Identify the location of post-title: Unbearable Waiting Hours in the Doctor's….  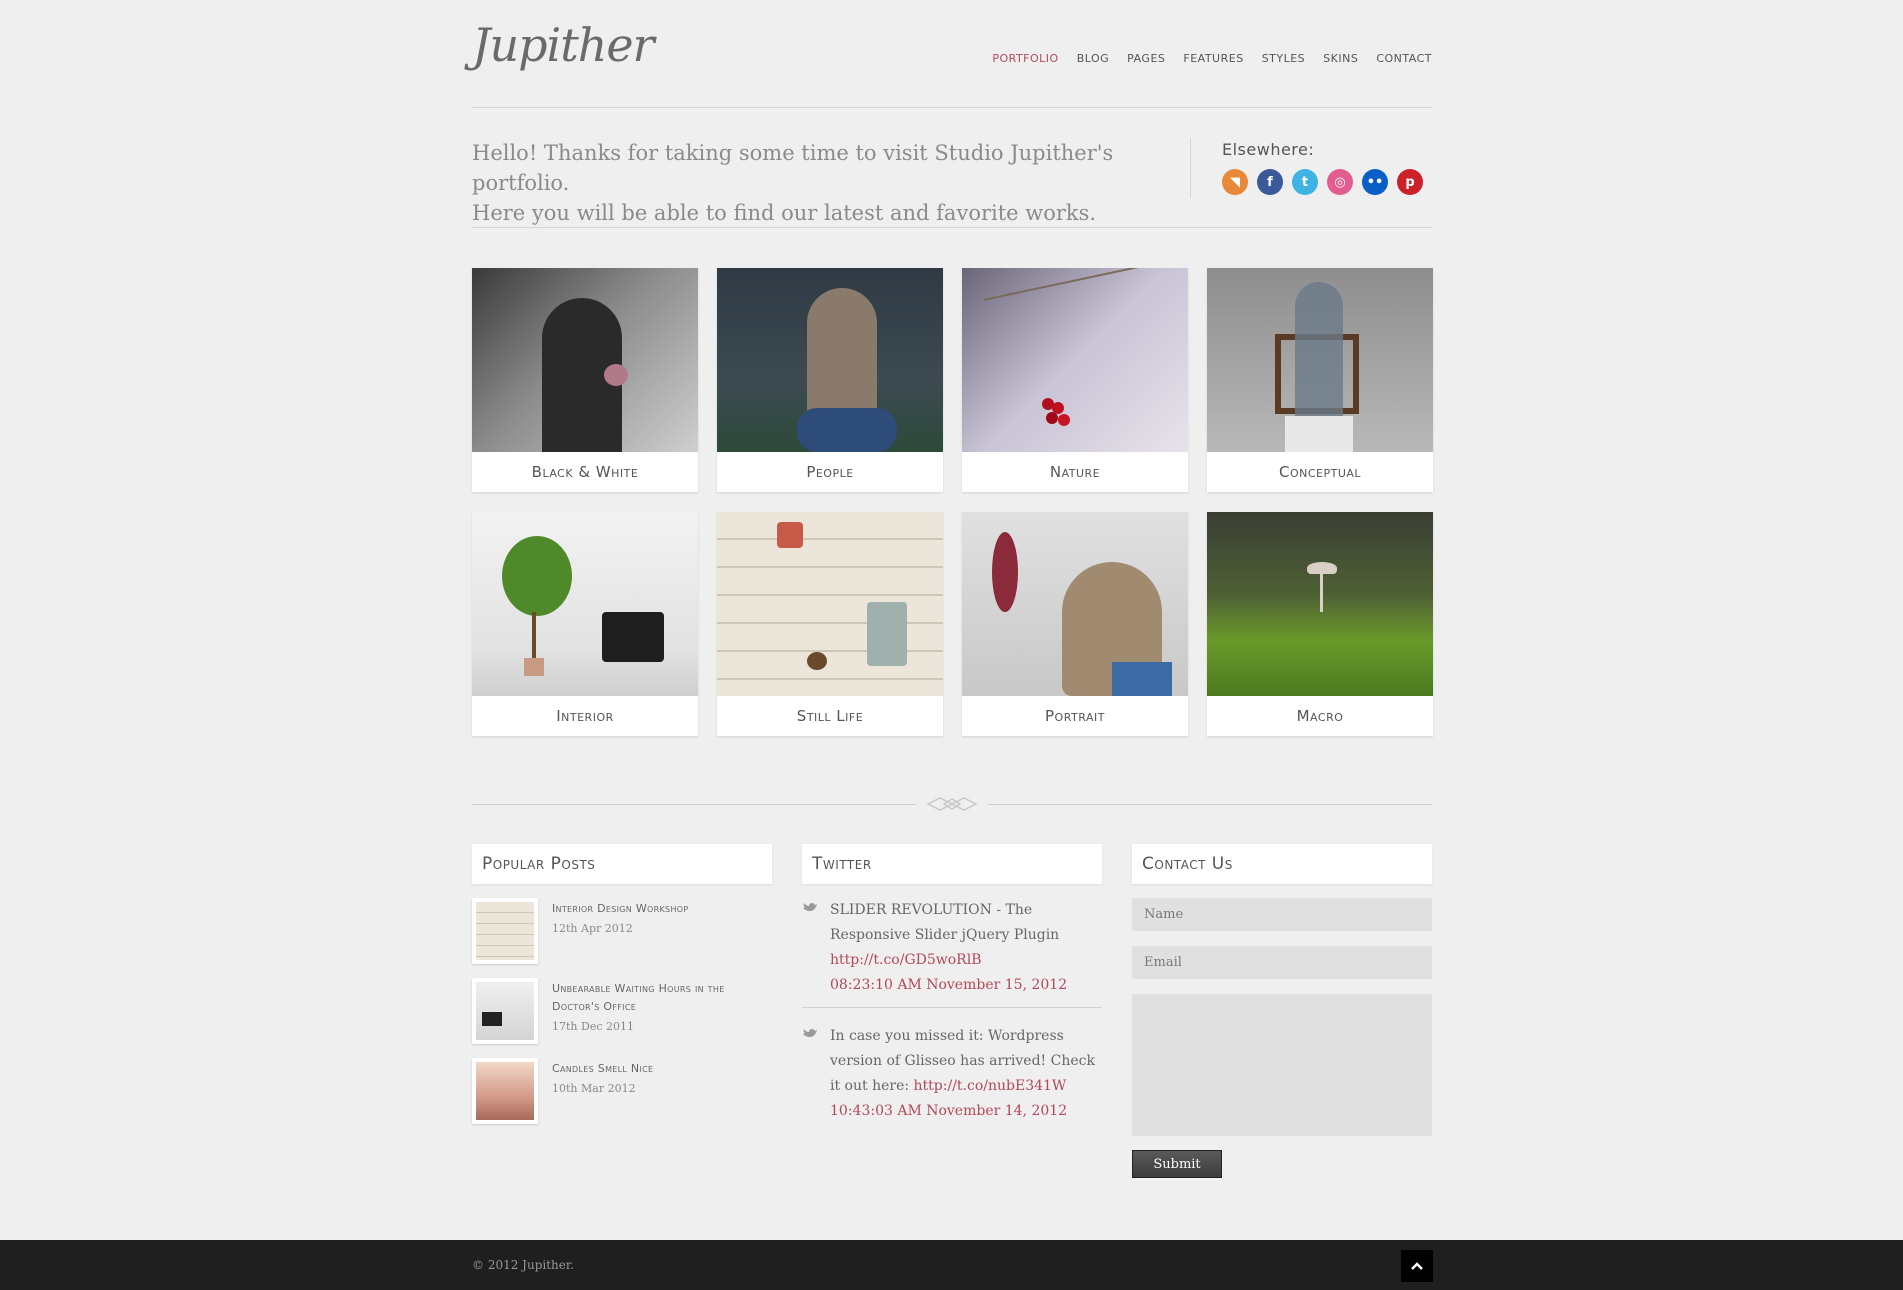
(657, 998).